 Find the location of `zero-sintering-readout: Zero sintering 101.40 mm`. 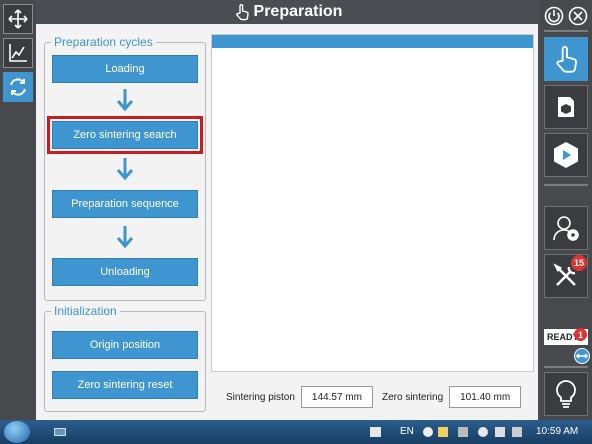

zero-sintering-readout: Zero sintering 101.40 mm is located at coordinates (452, 397).